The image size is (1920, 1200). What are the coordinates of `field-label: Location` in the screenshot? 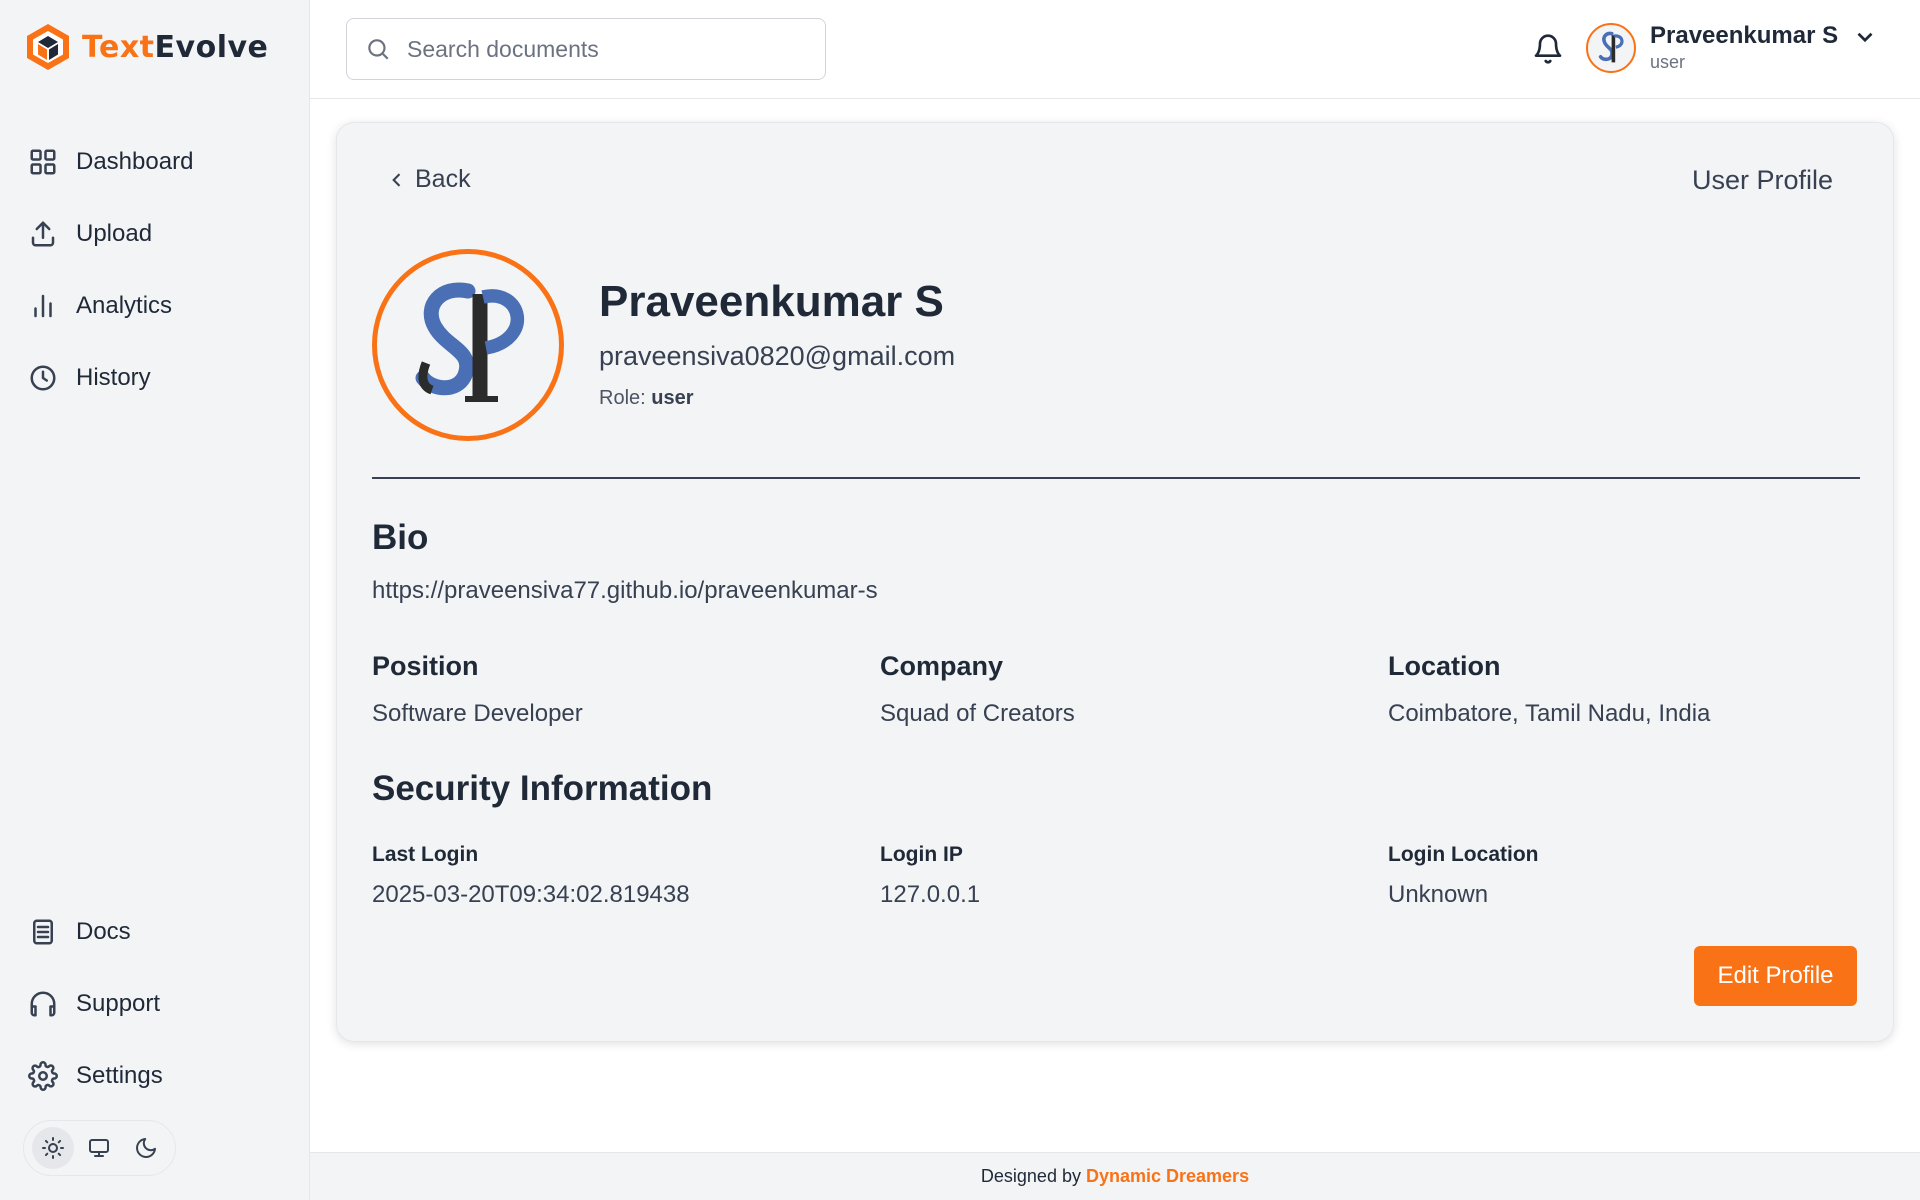 It's located at (1444, 666).